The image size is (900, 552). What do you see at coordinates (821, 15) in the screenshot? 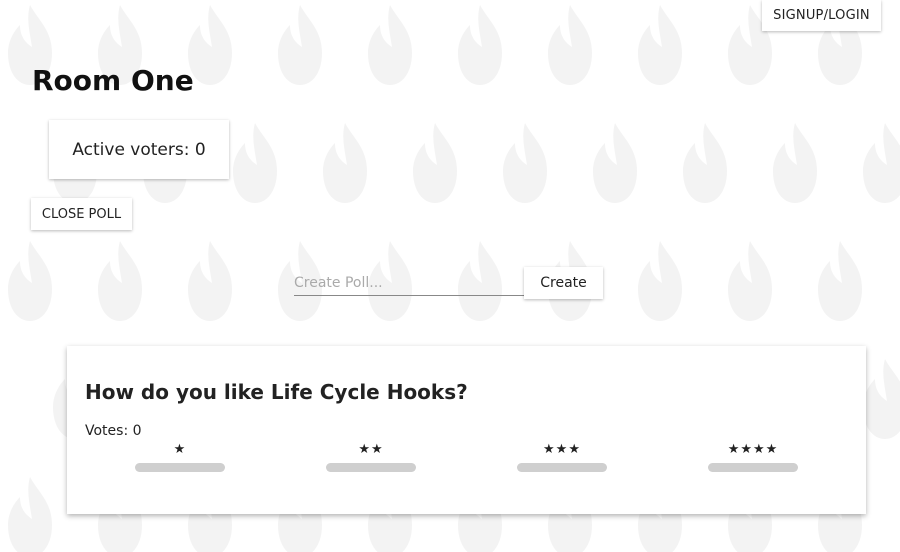
I see `signup-login-button: SIGNUP/LOGIN` at bounding box center [821, 15].